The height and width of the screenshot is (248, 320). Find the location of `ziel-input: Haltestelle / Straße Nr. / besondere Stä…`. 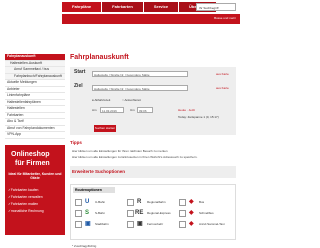

ziel-input: Haltestelle / Straße Nr. / besondere Stä… is located at coordinates (140, 88).